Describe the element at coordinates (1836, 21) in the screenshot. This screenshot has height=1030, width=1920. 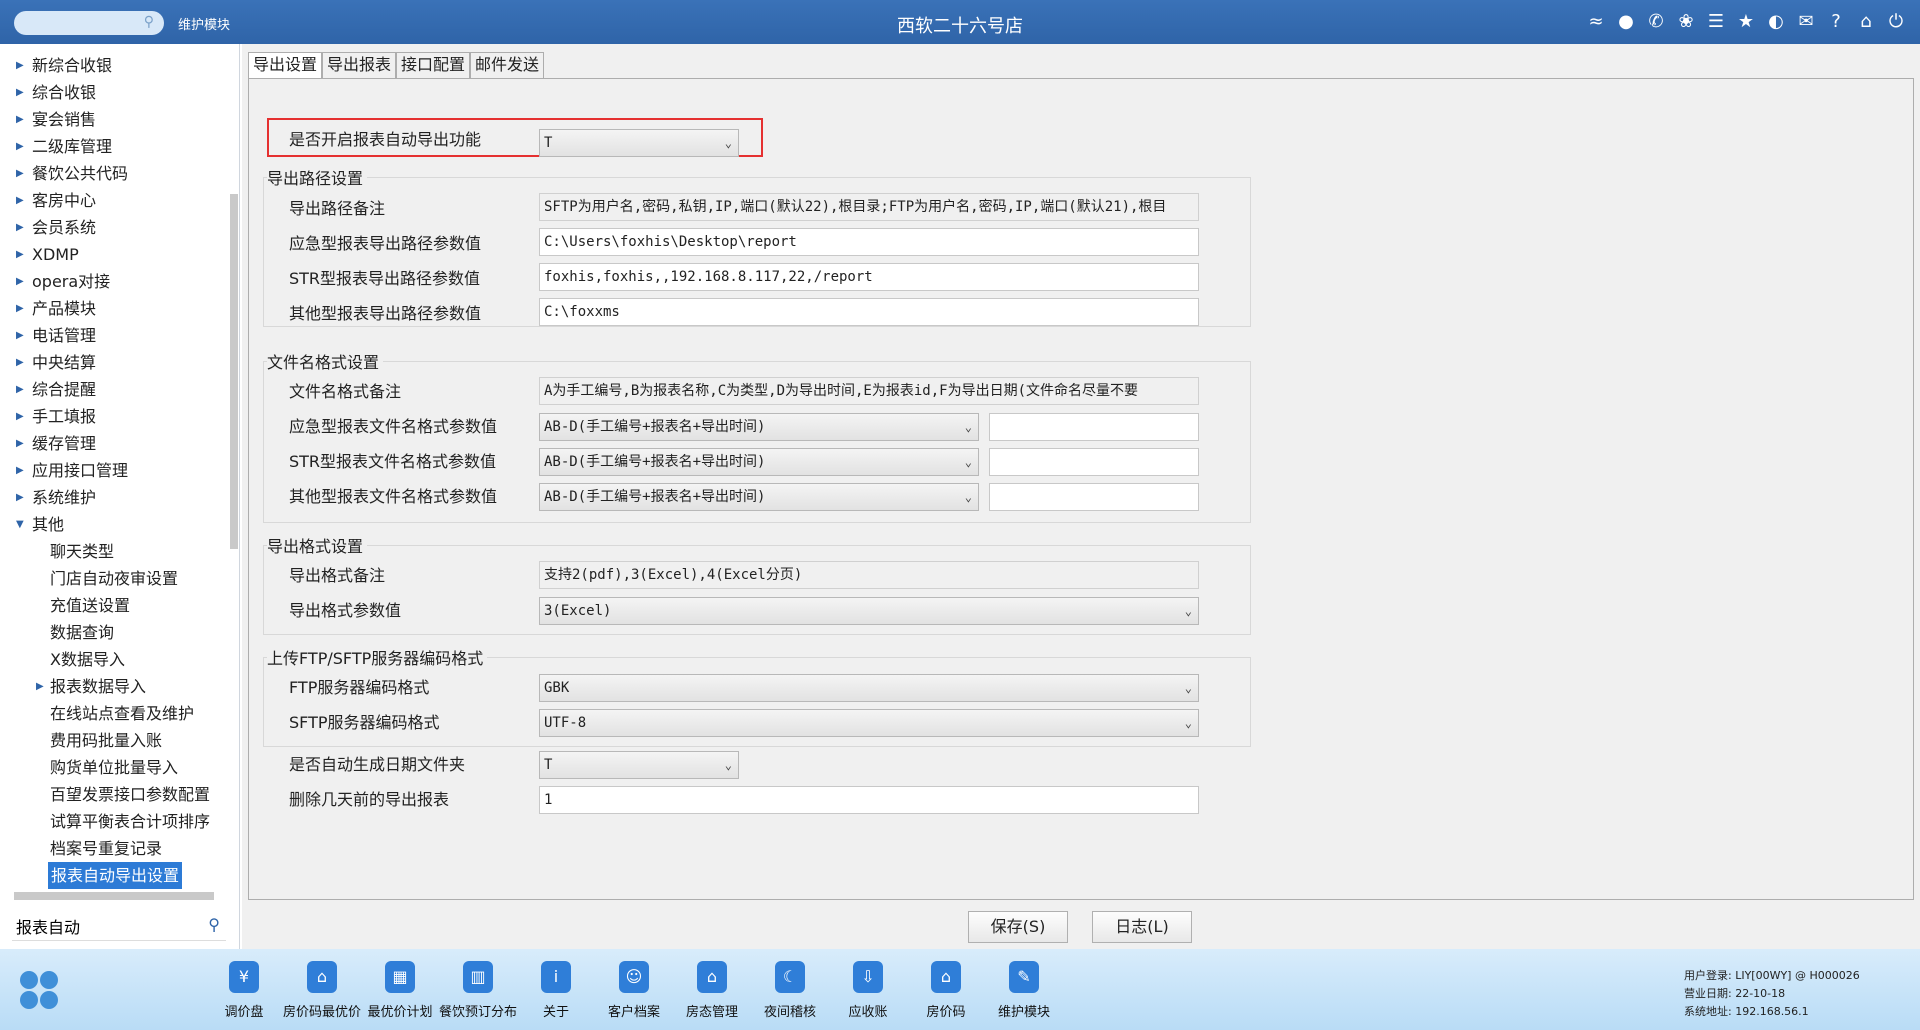
I see `help-icon: ?` at that location.